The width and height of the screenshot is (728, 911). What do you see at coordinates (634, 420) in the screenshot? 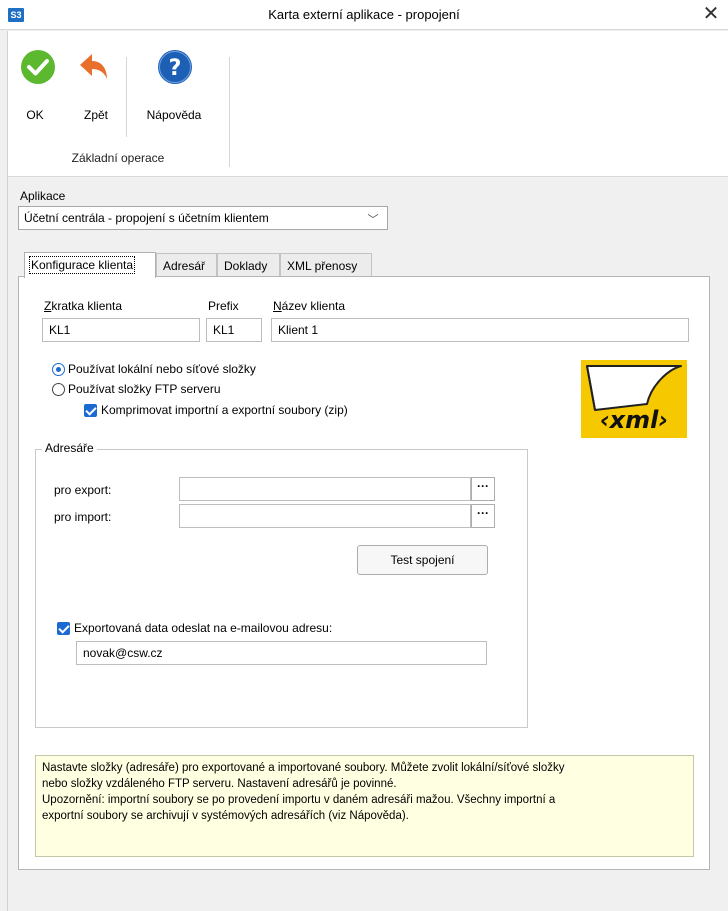
I see `xml-logo-text: ‹xml›` at bounding box center [634, 420].